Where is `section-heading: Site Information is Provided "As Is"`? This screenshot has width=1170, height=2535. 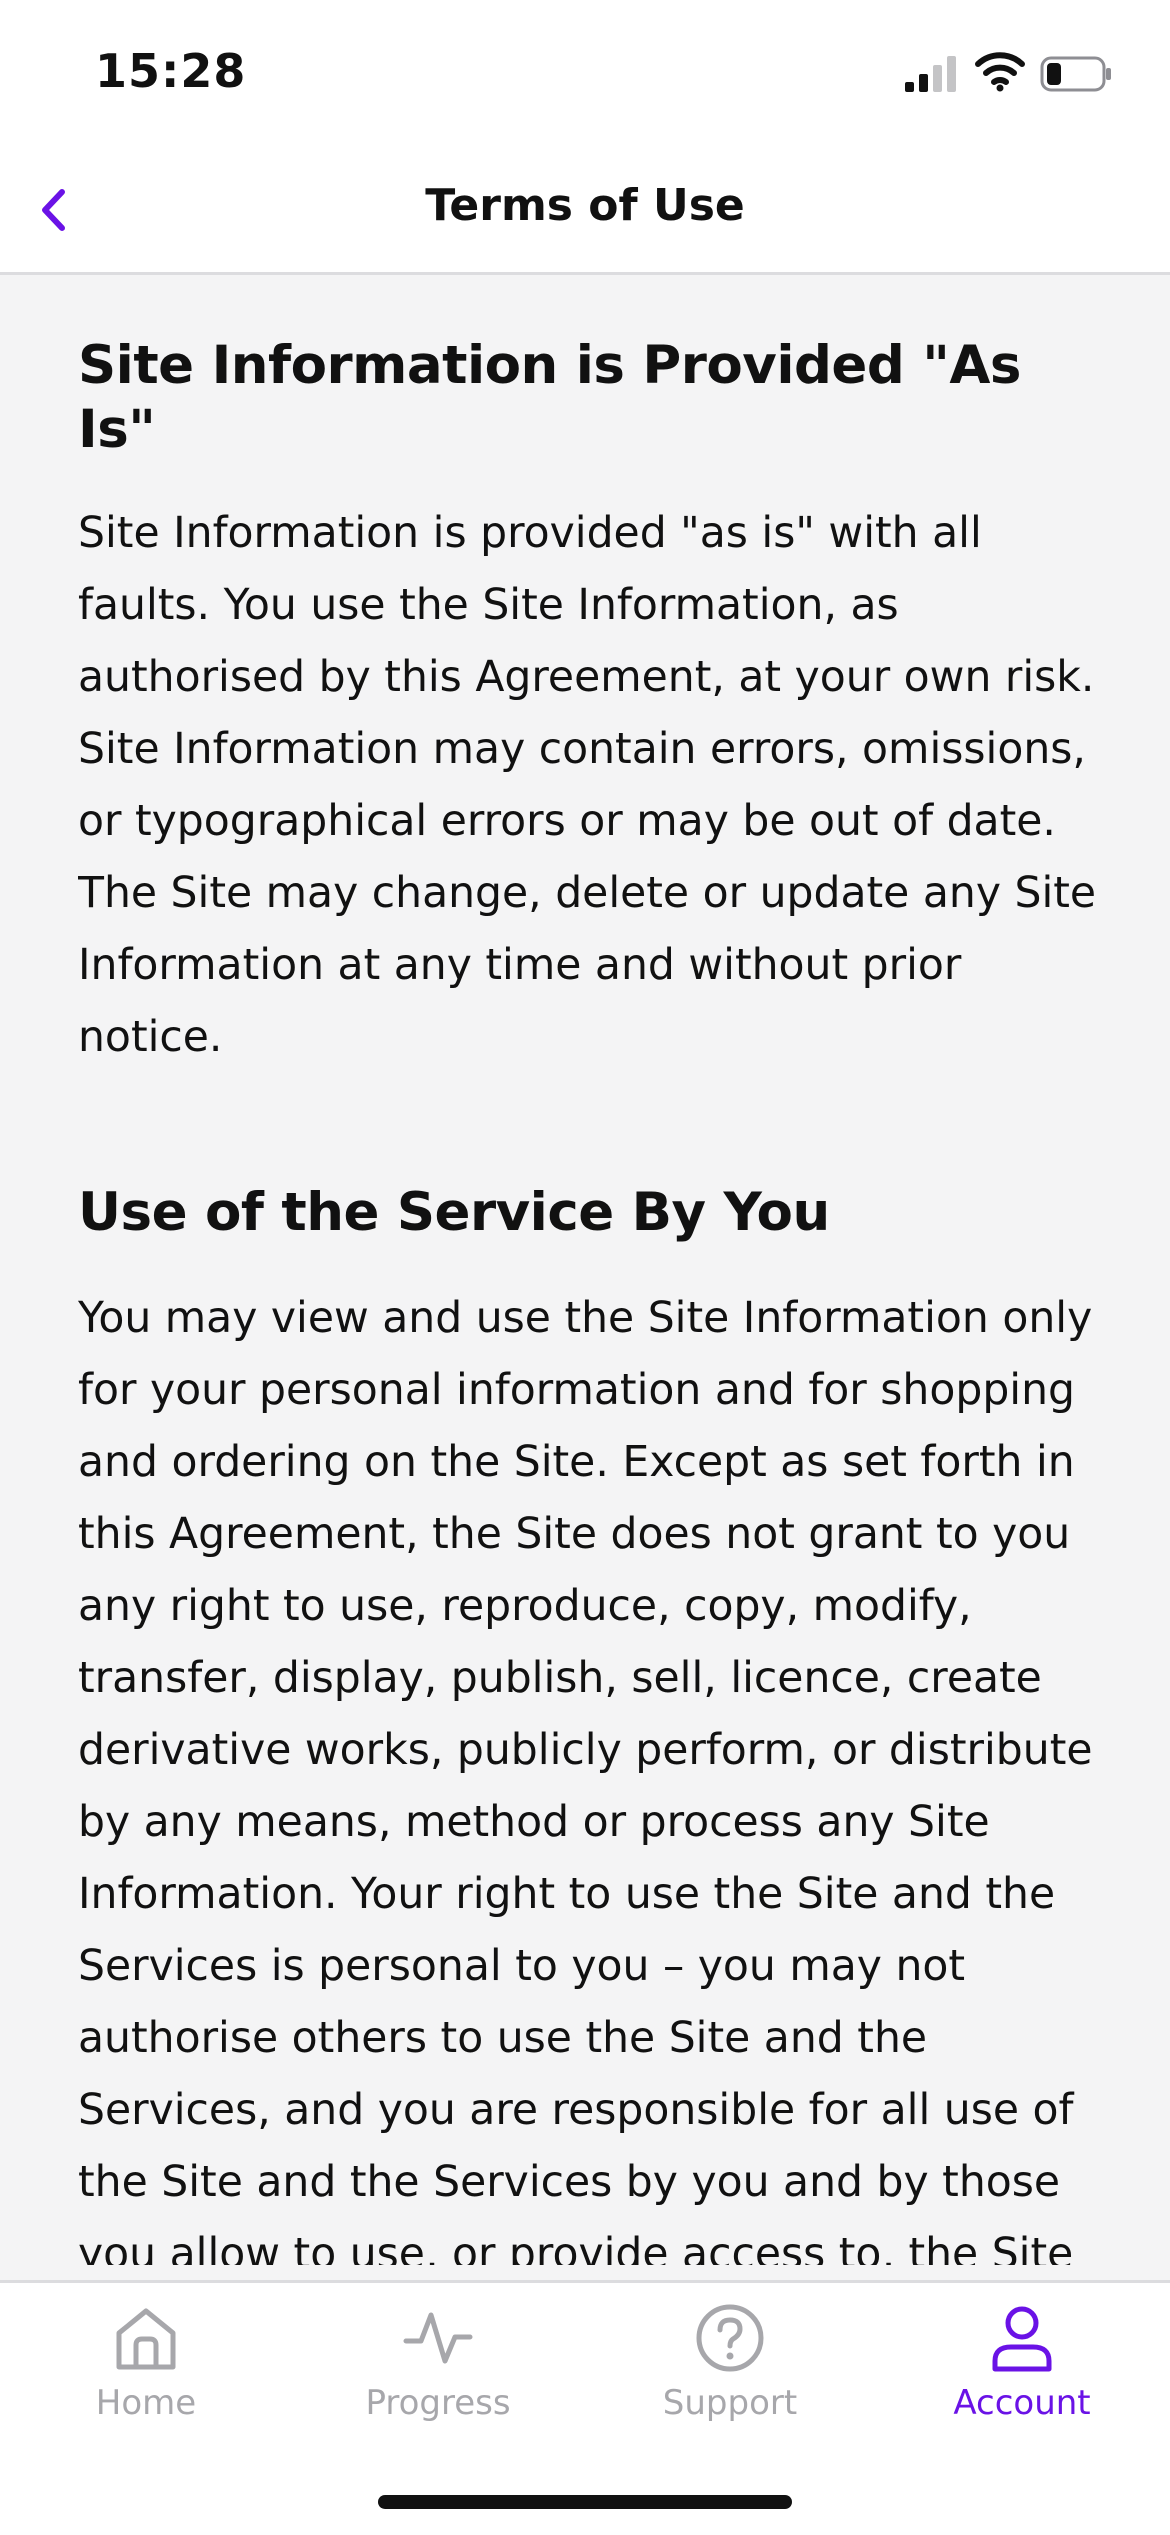 section-heading: Site Information is Provided "As Is" is located at coordinates (549, 397).